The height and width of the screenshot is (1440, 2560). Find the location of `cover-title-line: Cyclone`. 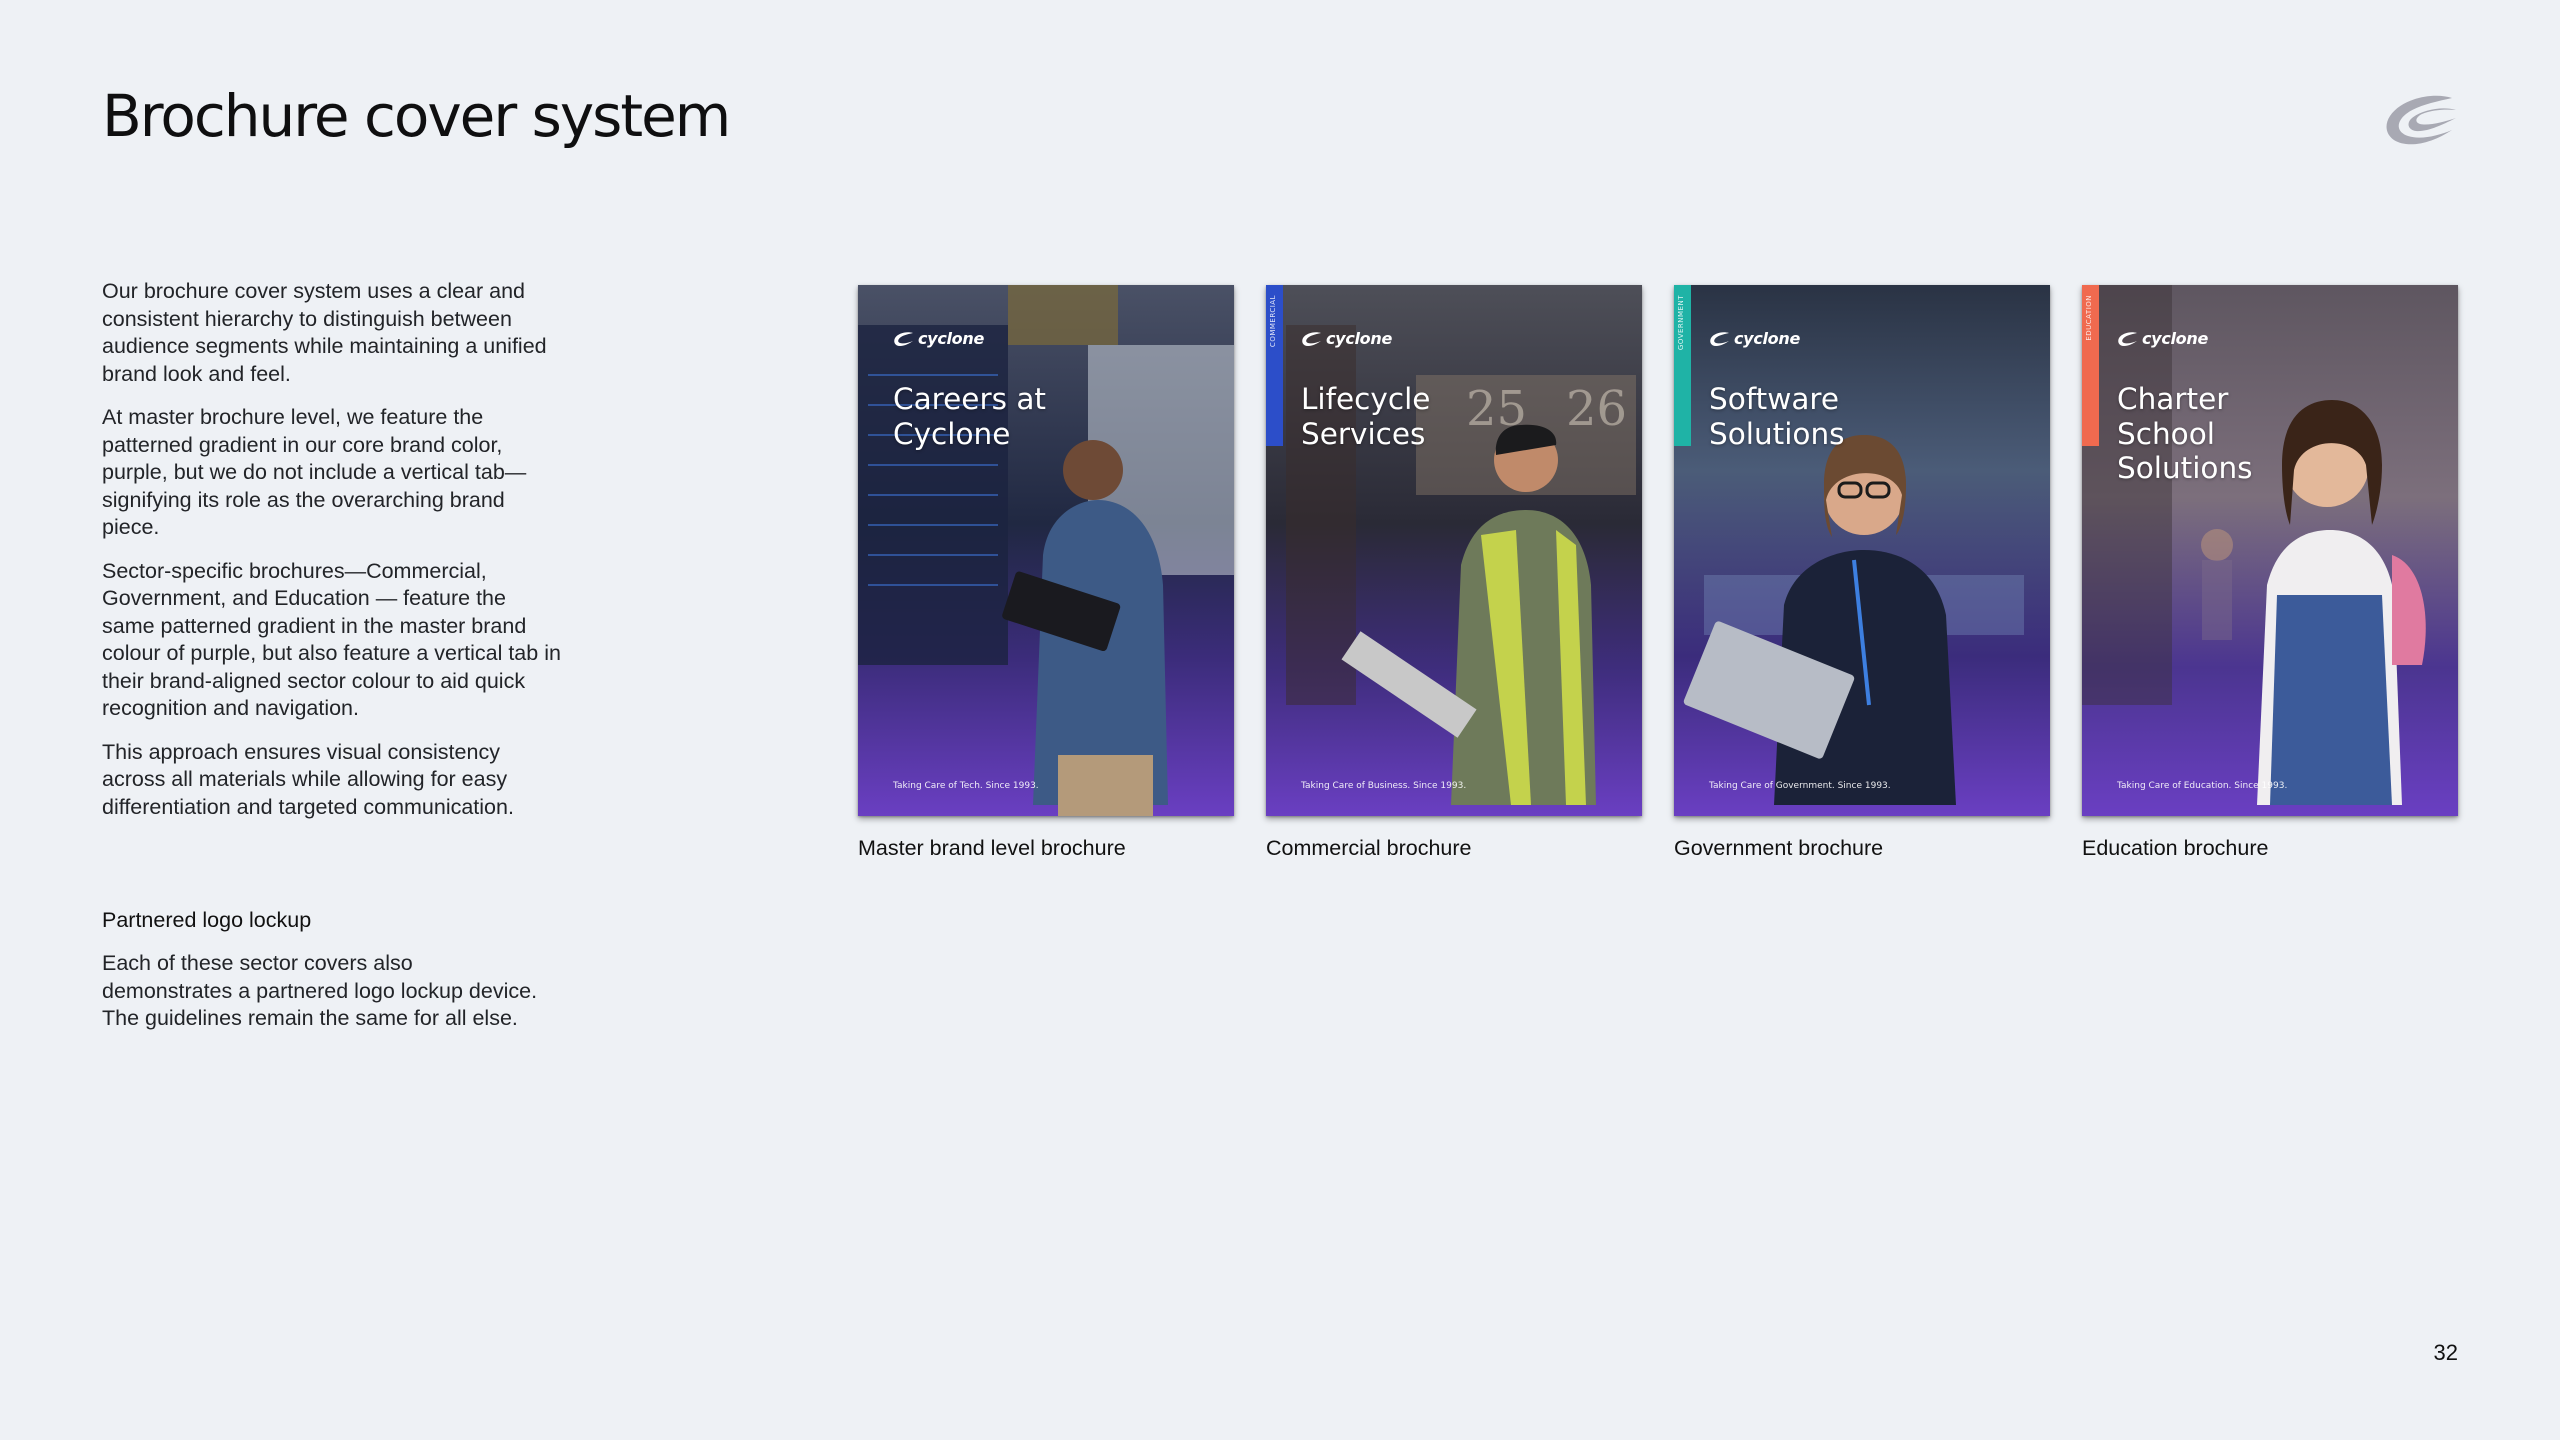

cover-title-line: Cyclone is located at coordinates (952, 433).